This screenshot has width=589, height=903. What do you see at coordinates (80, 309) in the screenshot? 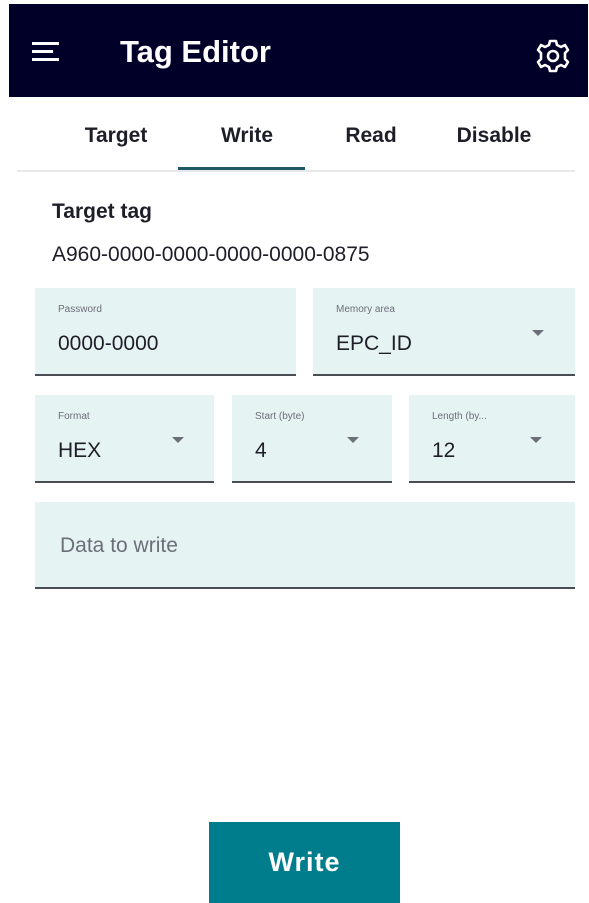
I see `password-label: Password` at bounding box center [80, 309].